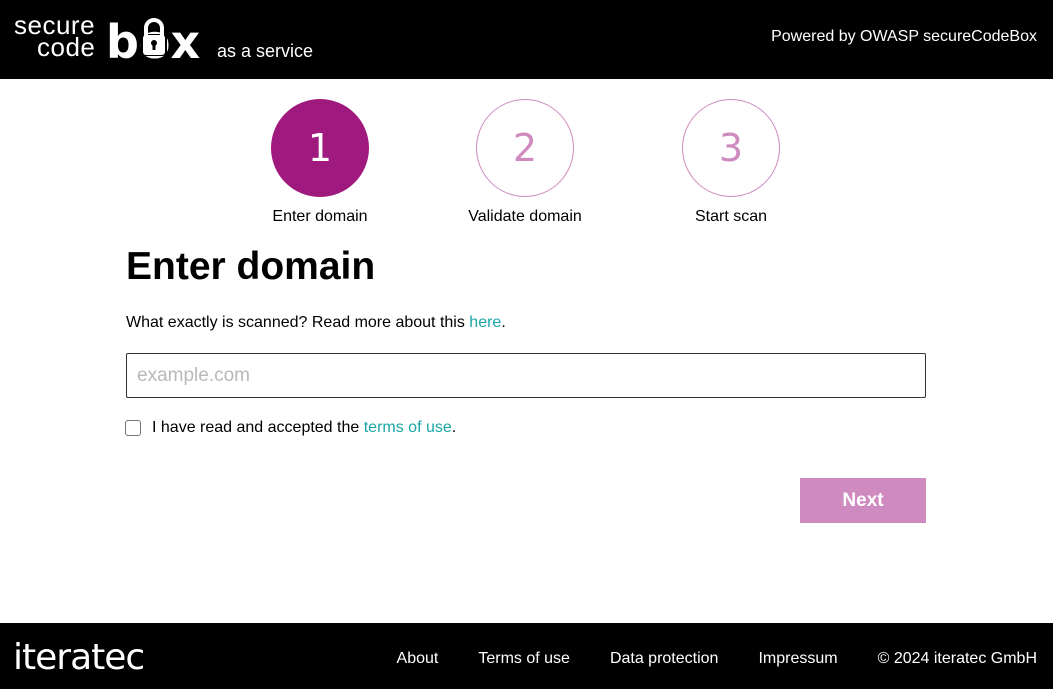 The image size is (1053, 689). I want to click on step-label: Validate domain, so click(525, 216).